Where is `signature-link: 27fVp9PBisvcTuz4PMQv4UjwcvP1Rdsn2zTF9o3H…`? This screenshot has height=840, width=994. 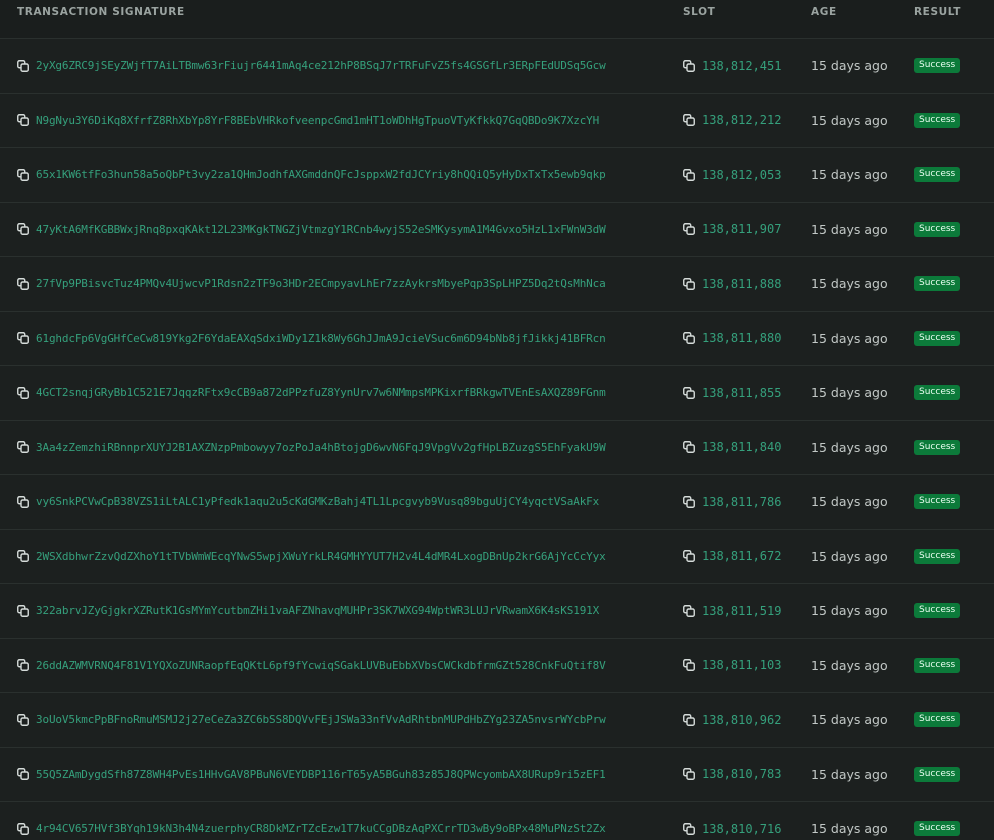
signature-link: 27fVp9PBisvcTuz4PMQv4UjwcvP1Rdsn2zTF9o3H… is located at coordinates (321, 283).